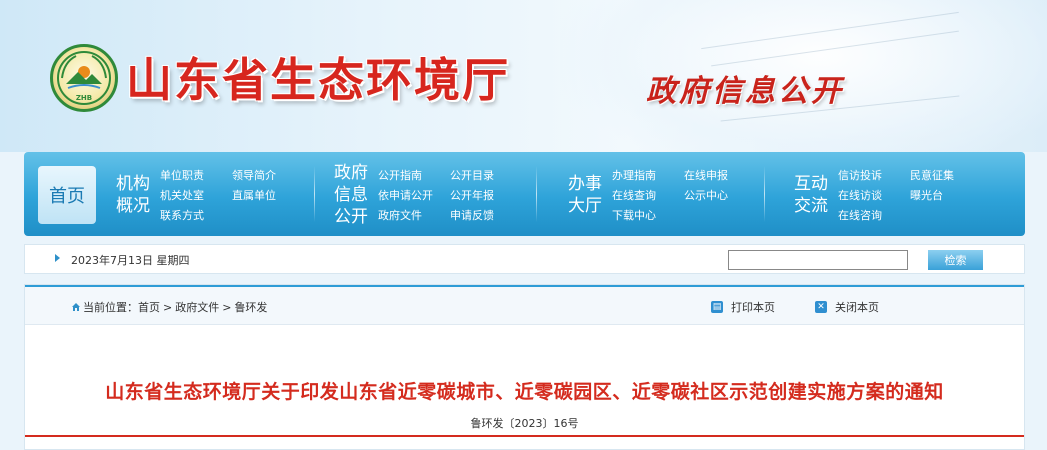  Describe the element at coordinates (955, 260) in the screenshot. I see `search-button: 检索` at that location.